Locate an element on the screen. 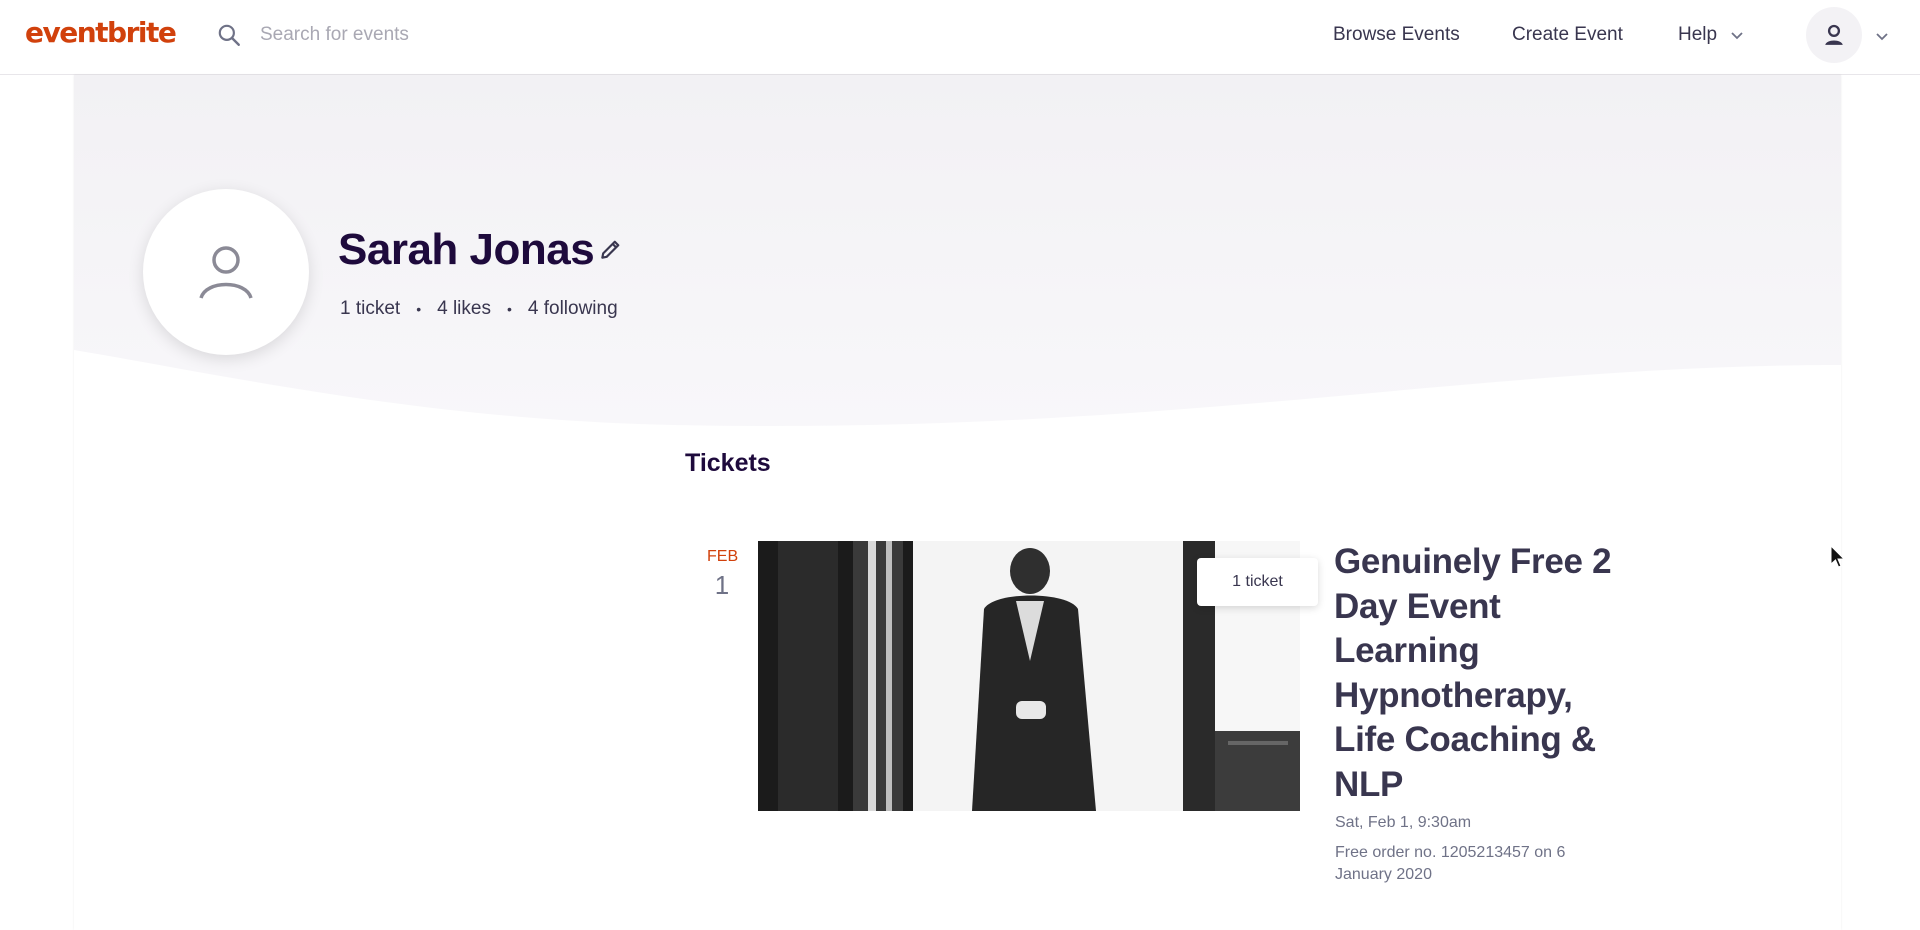 This screenshot has width=1920, height=930. create-event-link: Create Event is located at coordinates (1567, 35).